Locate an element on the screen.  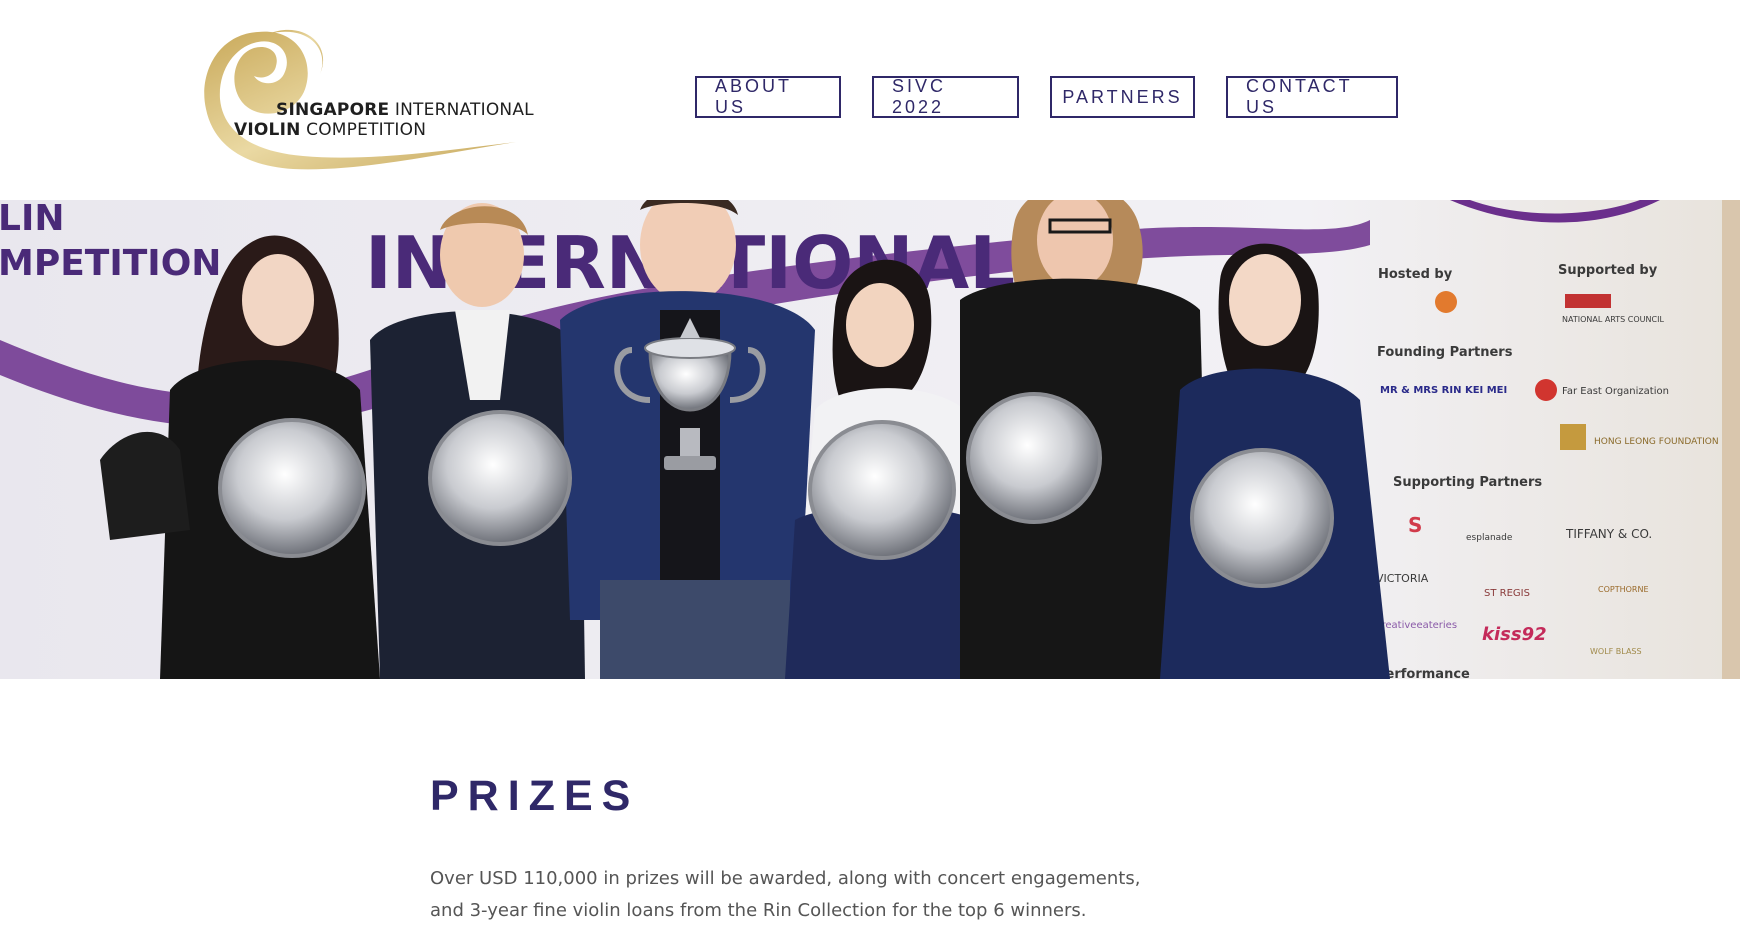
svg-text: S is located at coordinates (1415, 525).